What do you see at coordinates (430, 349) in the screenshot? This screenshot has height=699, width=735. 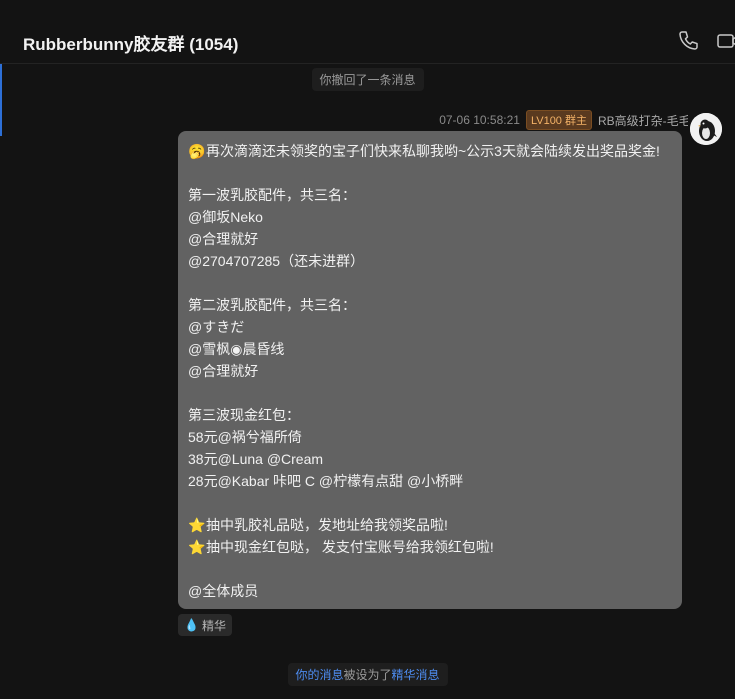 I see `message-line: @雪枫◉晨昏线` at bounding box center [430, 349].